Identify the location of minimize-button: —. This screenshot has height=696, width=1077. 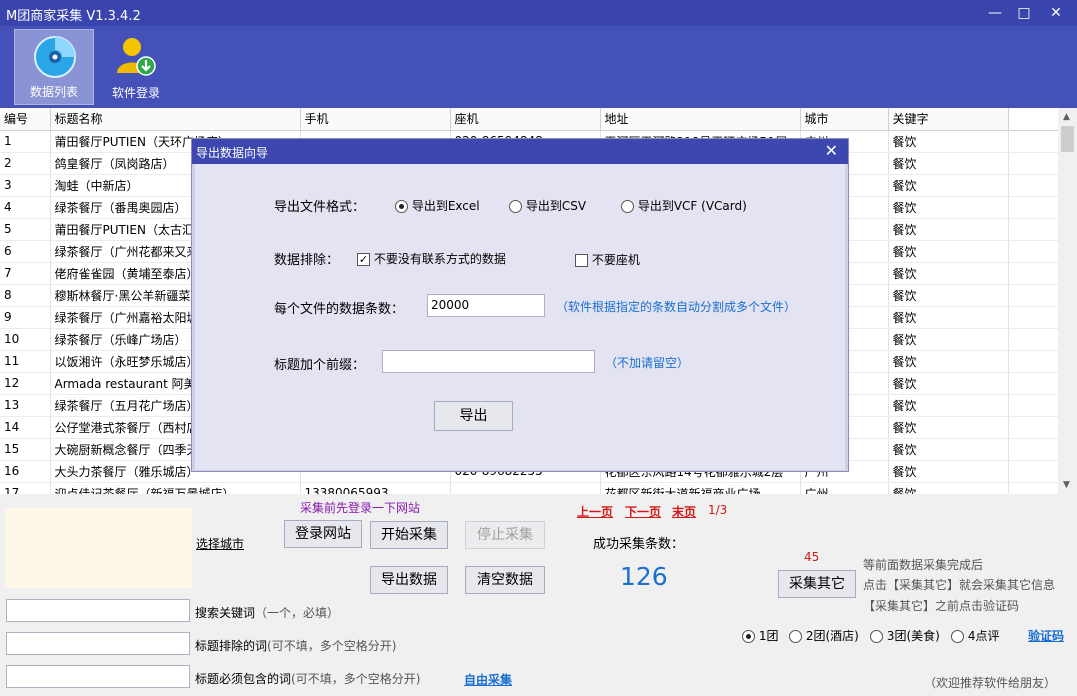
(995, 13).